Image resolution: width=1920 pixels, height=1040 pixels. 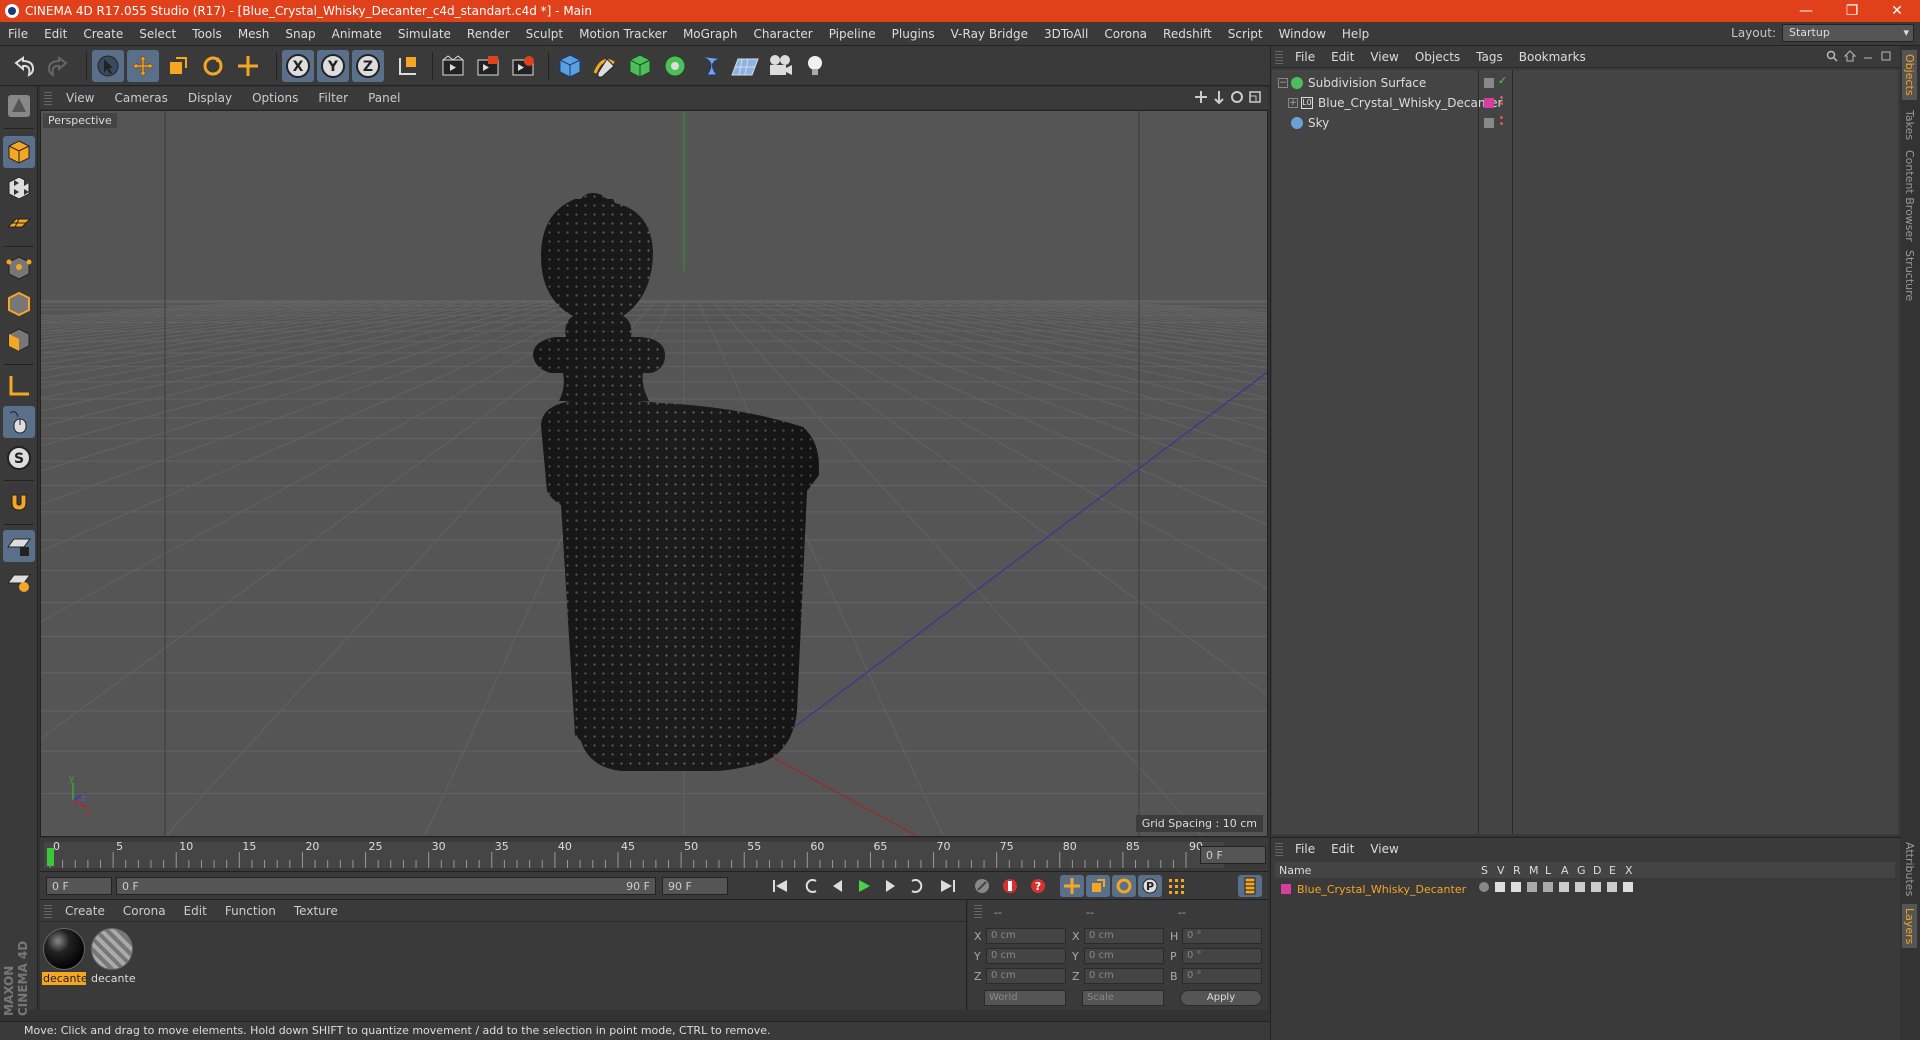 What do you see at coordinates (982, 886) in the screenshot?
I see `record-active-icon` at bounding box center [982, 886].